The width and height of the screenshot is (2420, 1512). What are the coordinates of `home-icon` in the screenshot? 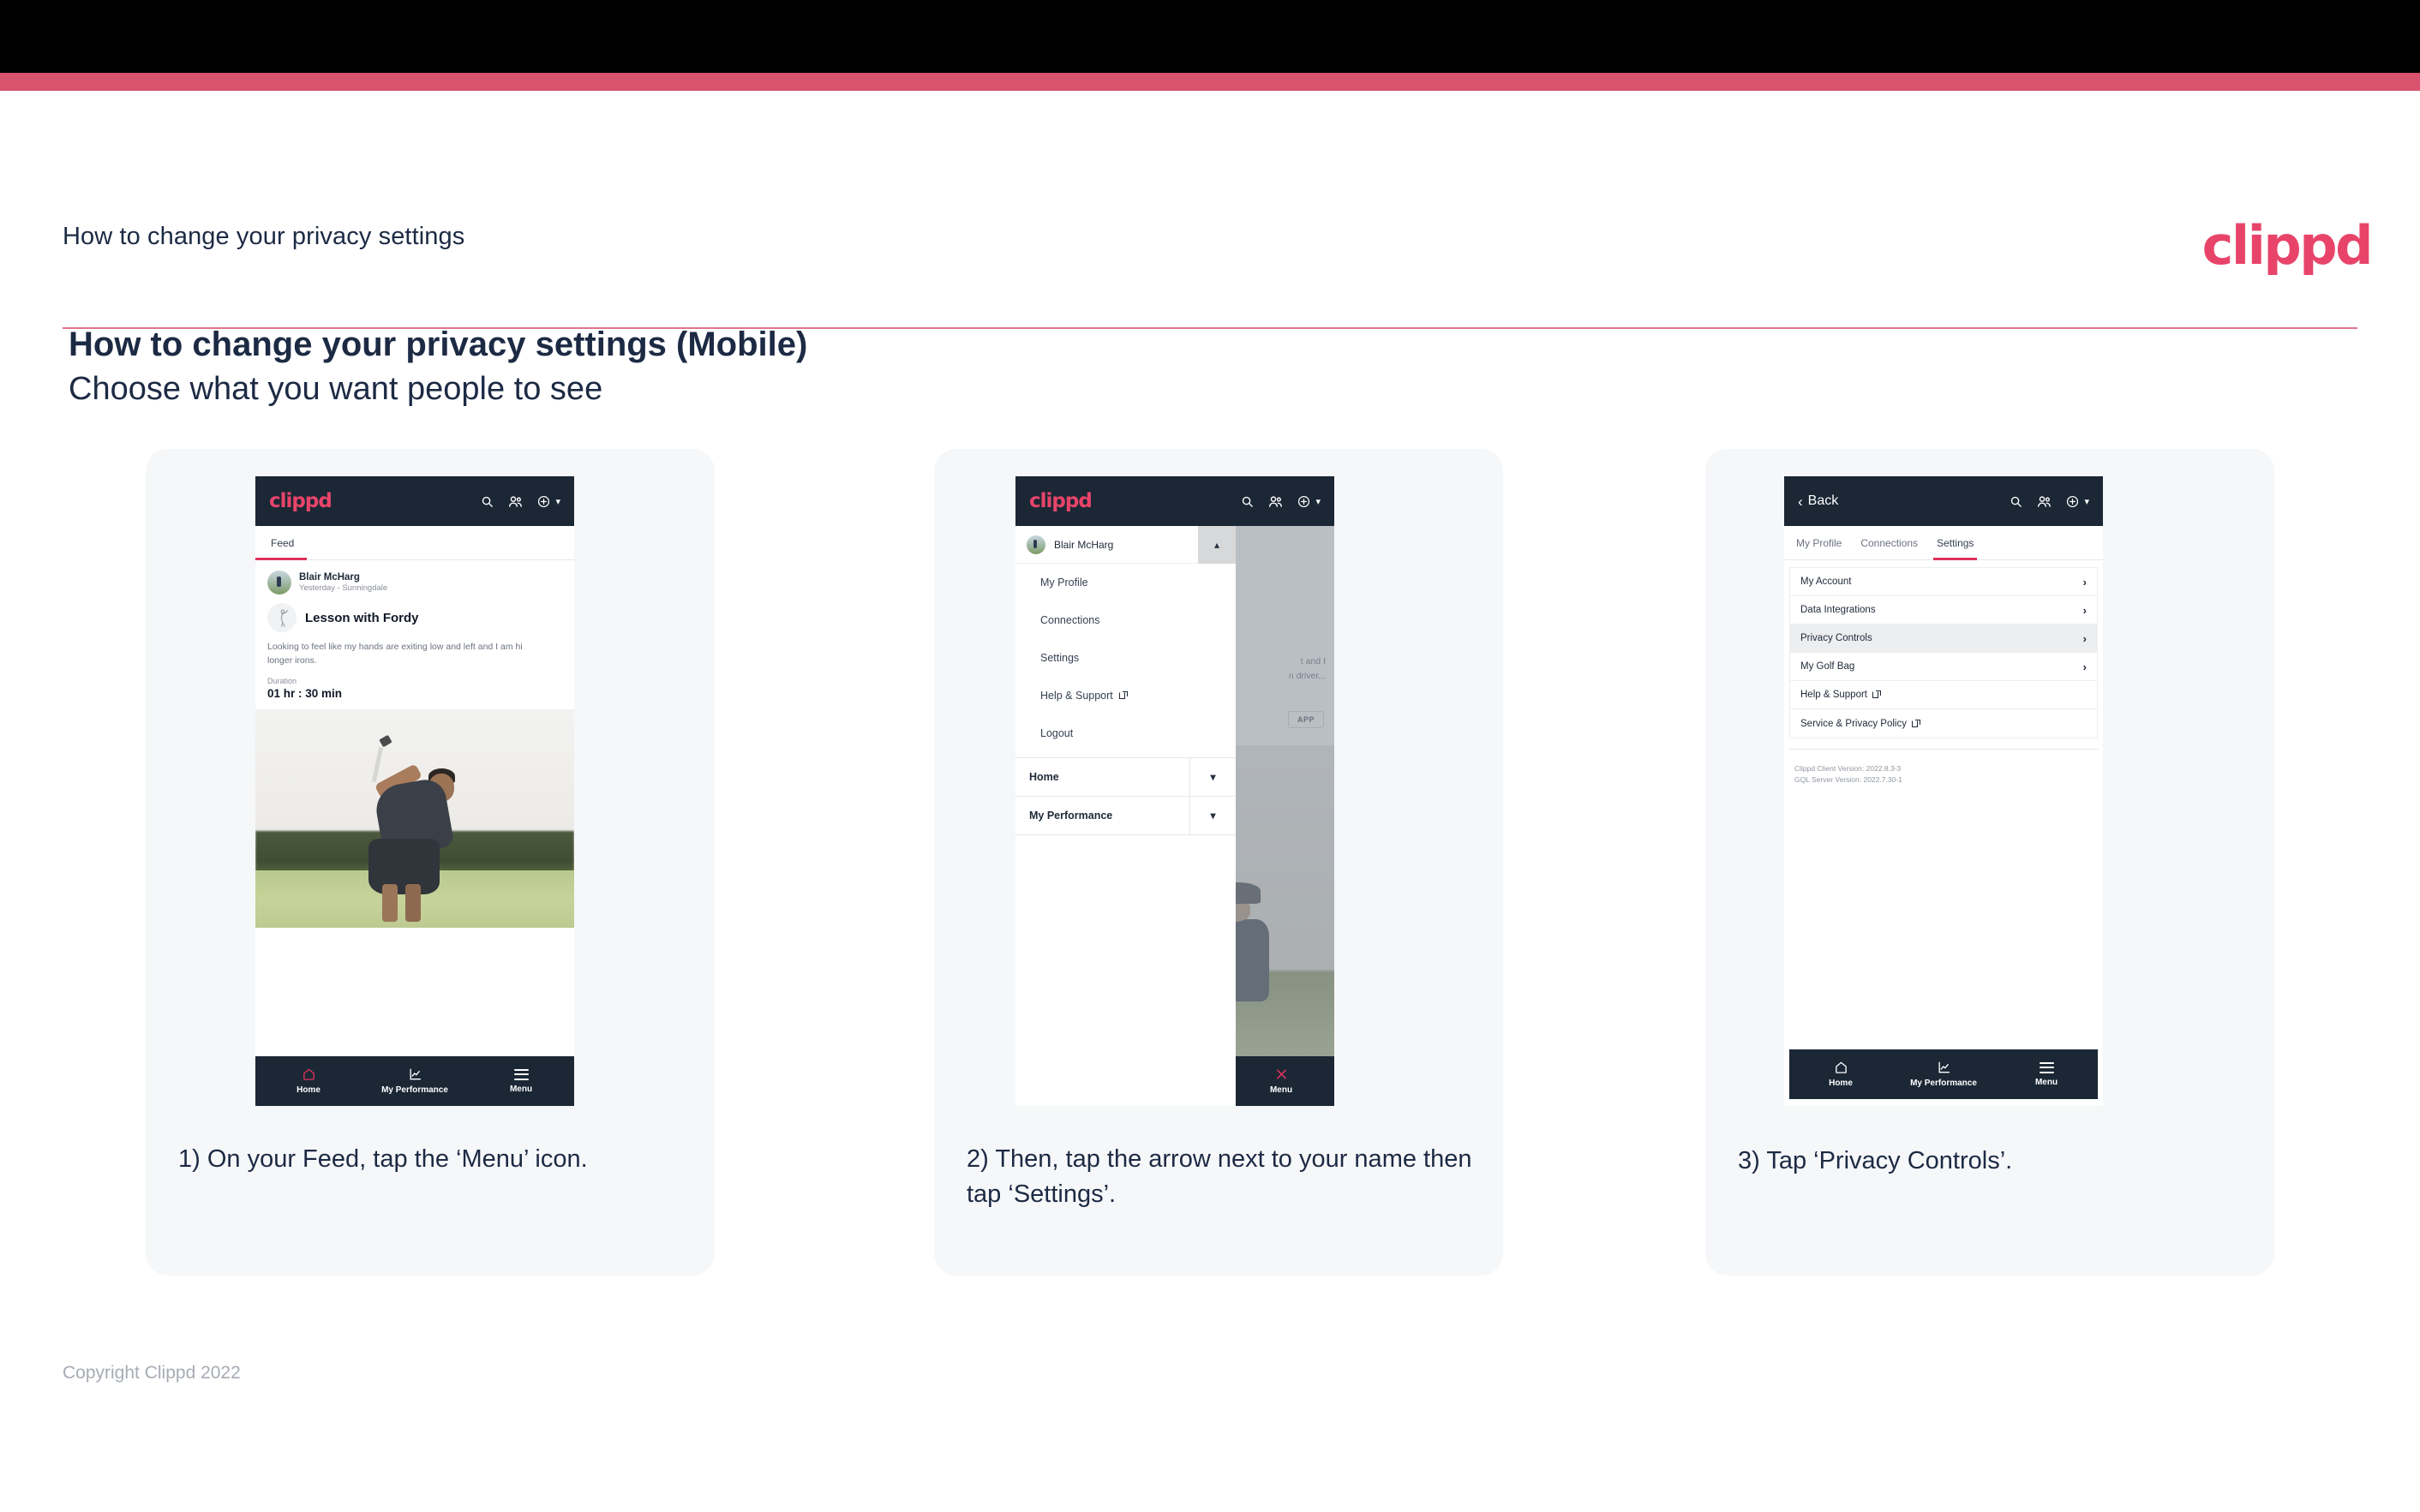 It's located at (308, 1074).